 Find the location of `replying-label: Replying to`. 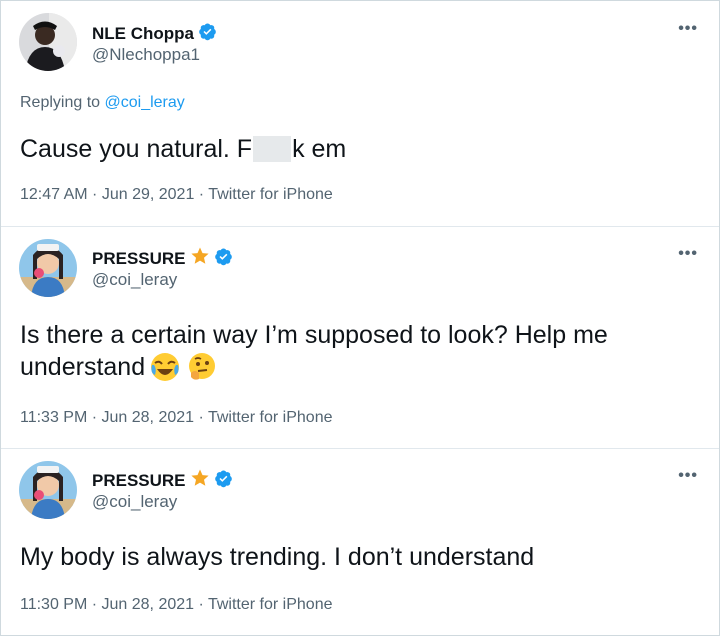

replying-label: Replying to is located at coordinates (60, 102).